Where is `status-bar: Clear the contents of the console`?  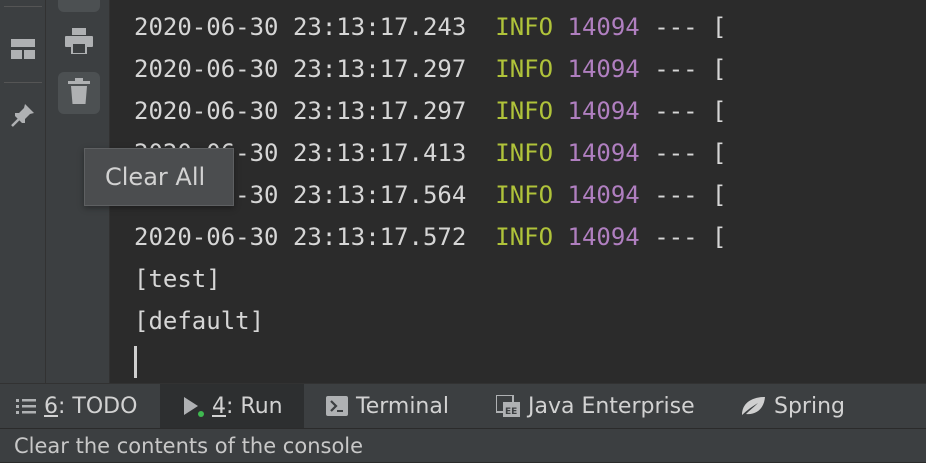 status-bar: Clear the contents of the console is located at coordinates (463, 445).